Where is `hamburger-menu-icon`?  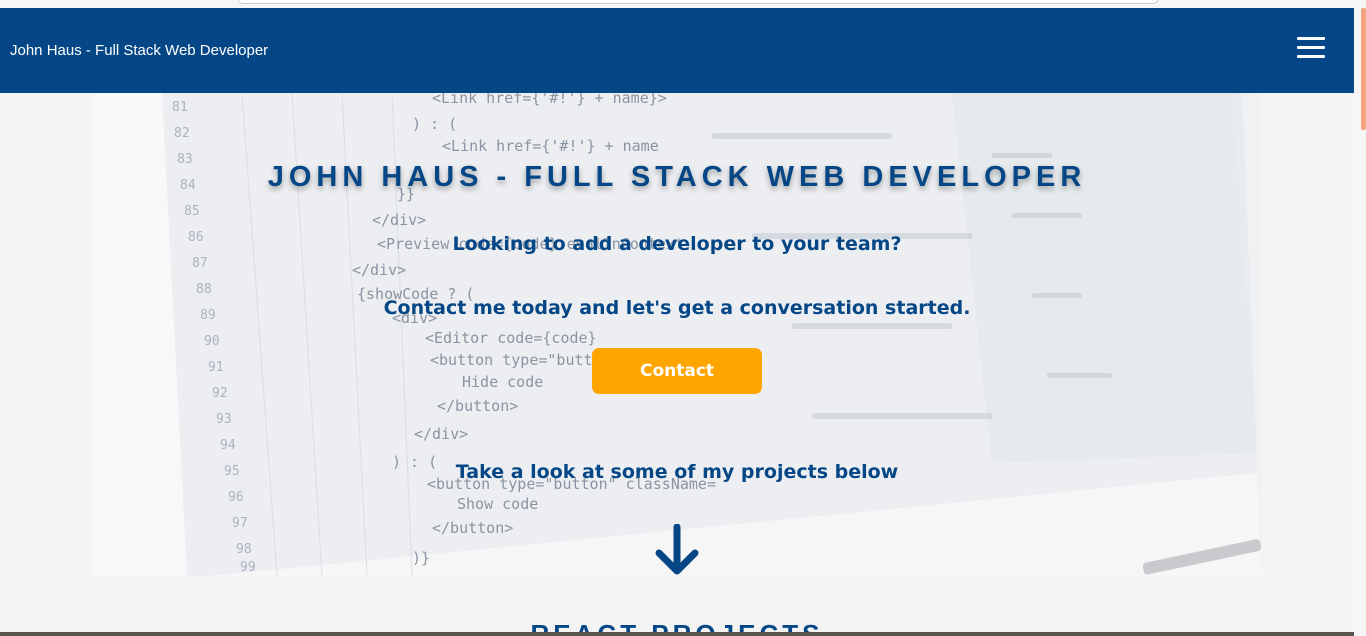
hamburger-menu-icon is located at coordinates (1311, 49).